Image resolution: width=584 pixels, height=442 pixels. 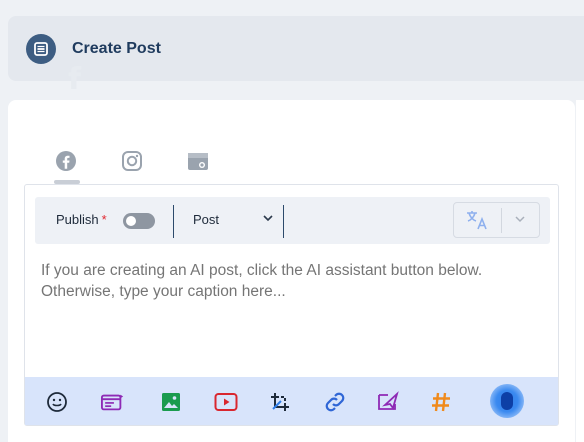 I want to click on crop-icon, so click(x=280, y=402).